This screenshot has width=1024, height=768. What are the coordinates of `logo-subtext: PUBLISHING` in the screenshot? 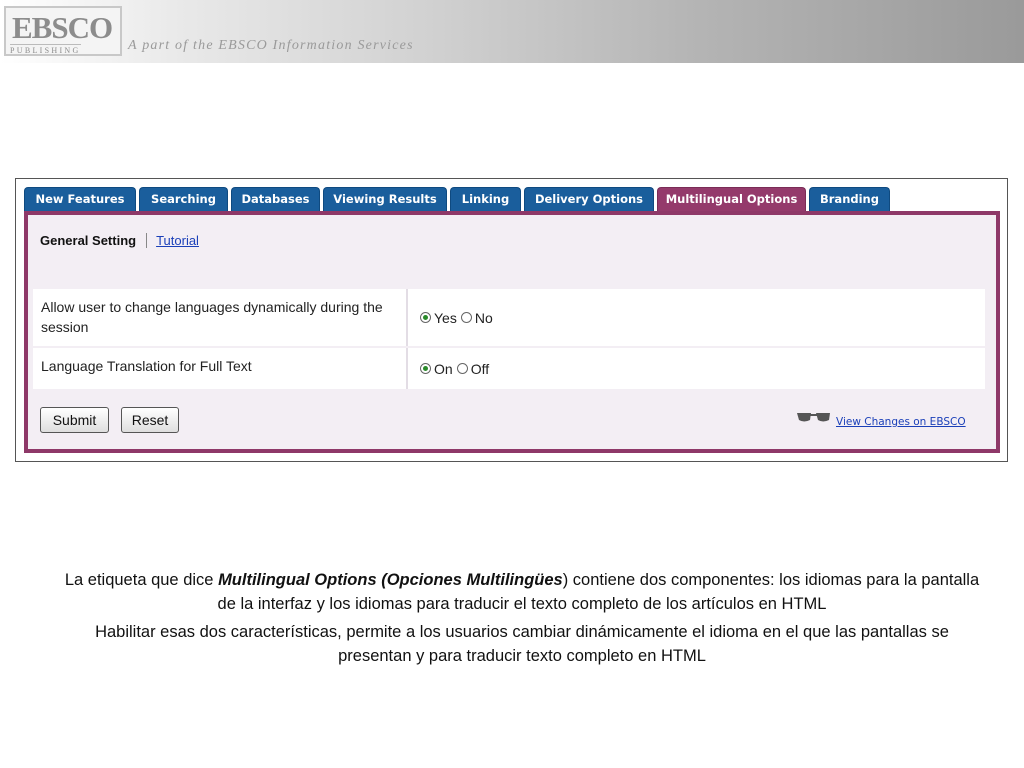 It's located at (45, 49).